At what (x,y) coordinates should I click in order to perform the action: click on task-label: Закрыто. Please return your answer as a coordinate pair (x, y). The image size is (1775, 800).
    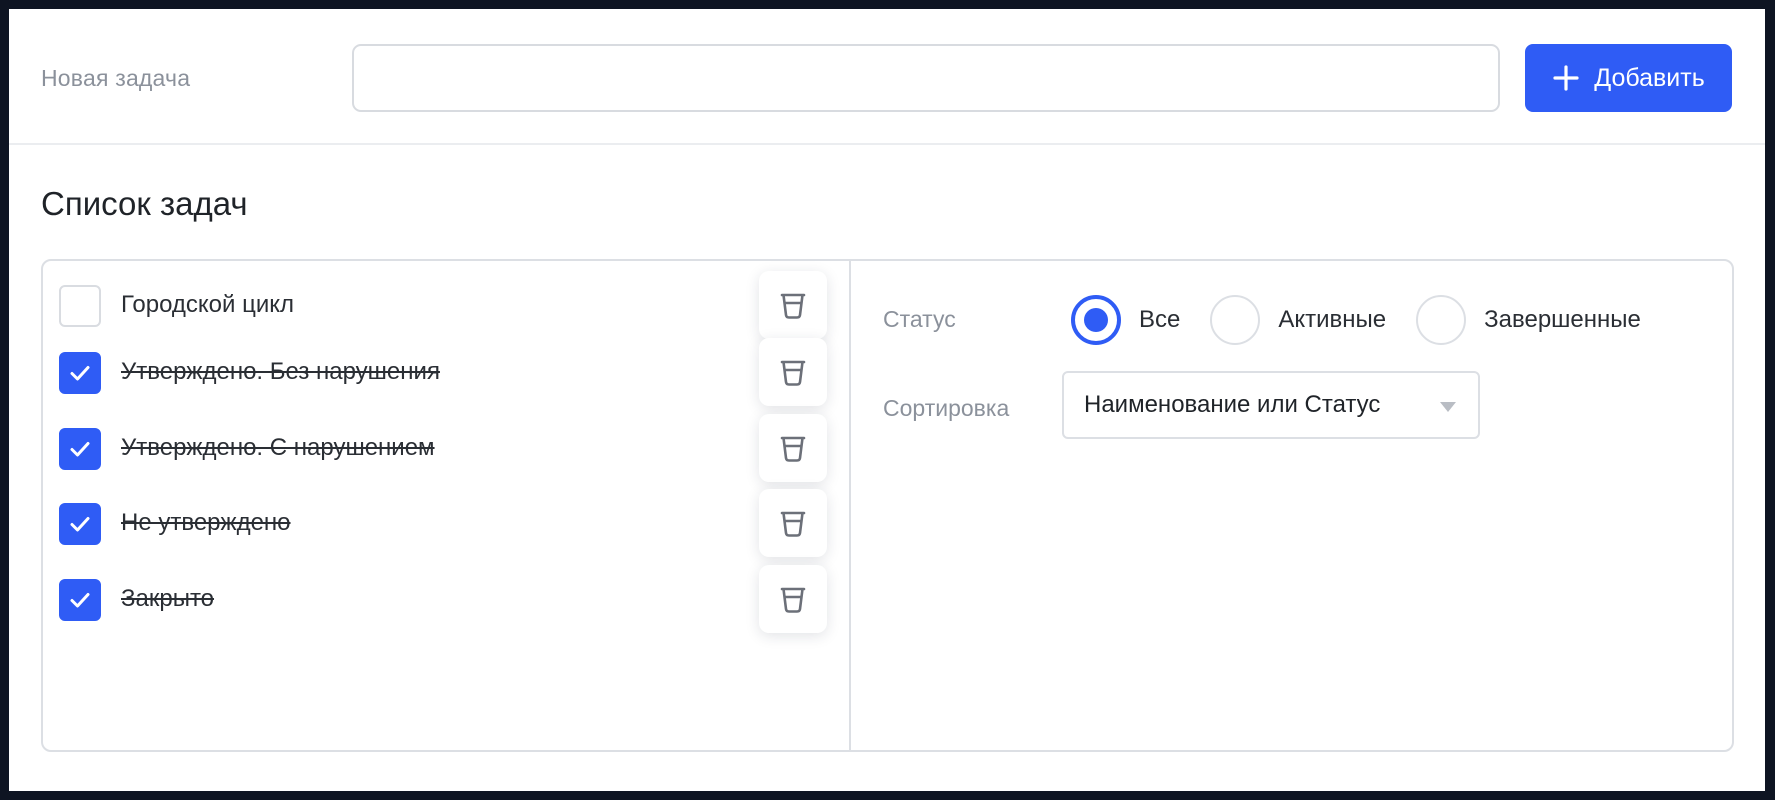
    Looking at the image, I should click on (168, 598).